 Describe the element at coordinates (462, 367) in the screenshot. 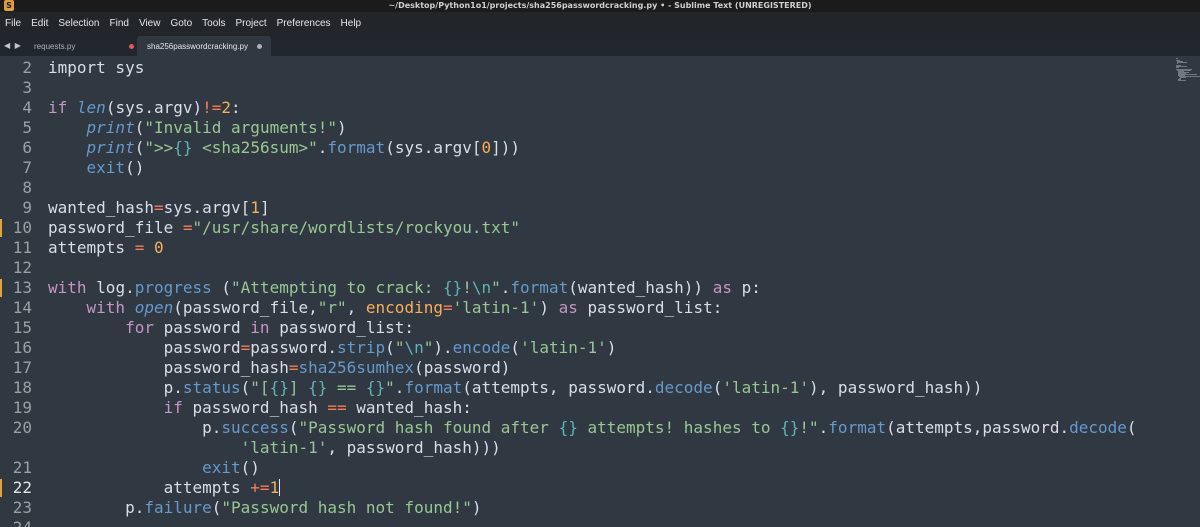

I see `code-token: (password)` at that location.